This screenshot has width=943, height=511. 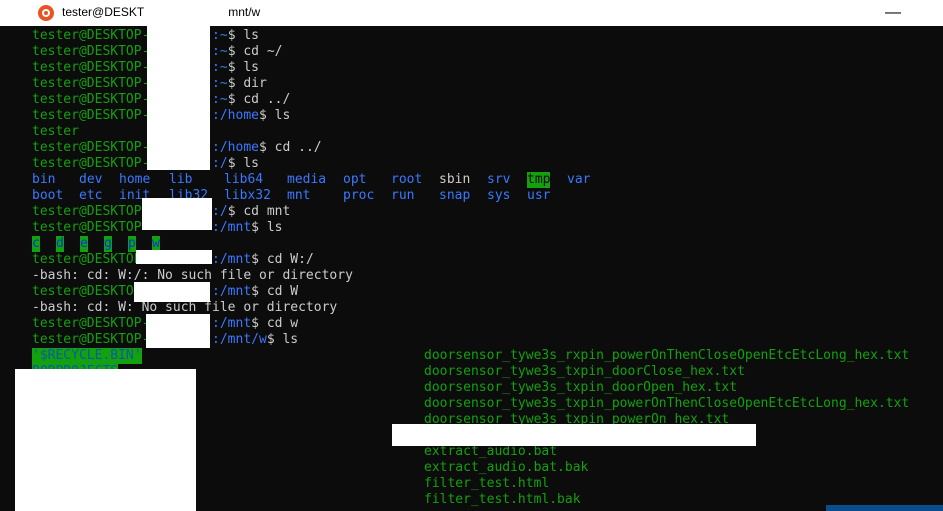 I want to click on output-text: -bash: cd: W: No such file or directory, so click(x=185, y=307).